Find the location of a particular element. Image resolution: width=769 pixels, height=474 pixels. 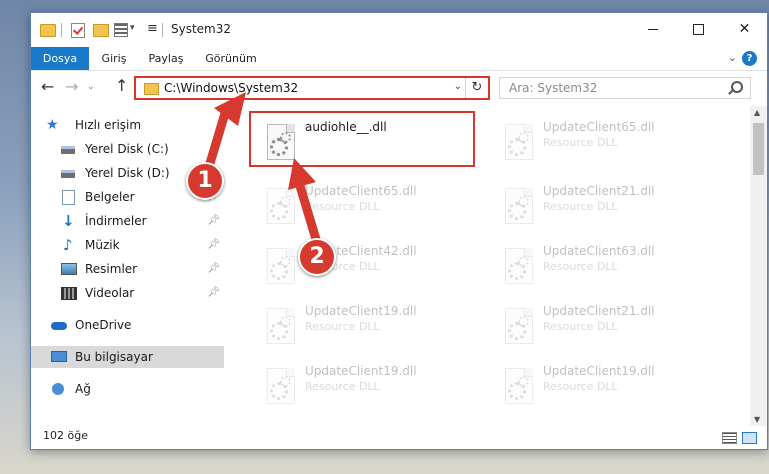

tab-home: Giriş is located at coordinates (114, 58).